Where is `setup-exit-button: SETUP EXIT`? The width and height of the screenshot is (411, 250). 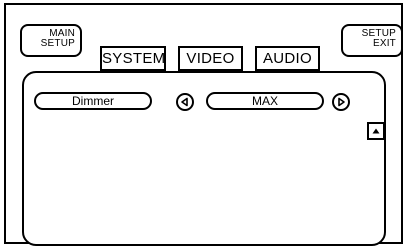 setup-exit-button: SETUP EXIT is located at coordinates (372, 40).